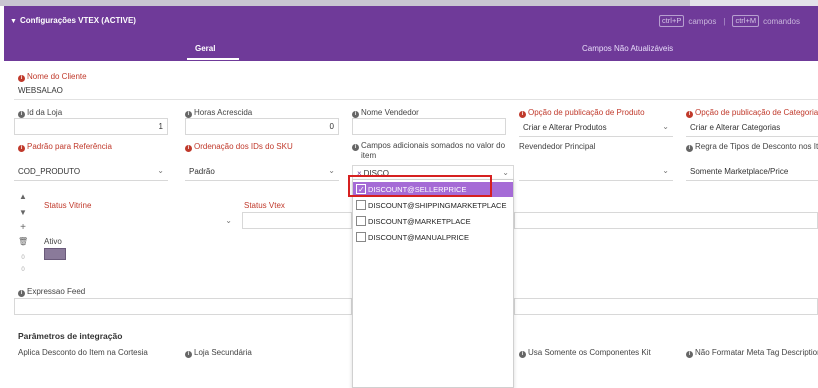  I want to click on meta-tag-label: i Não Formatar Meta Tag Description, so click(752, 353).